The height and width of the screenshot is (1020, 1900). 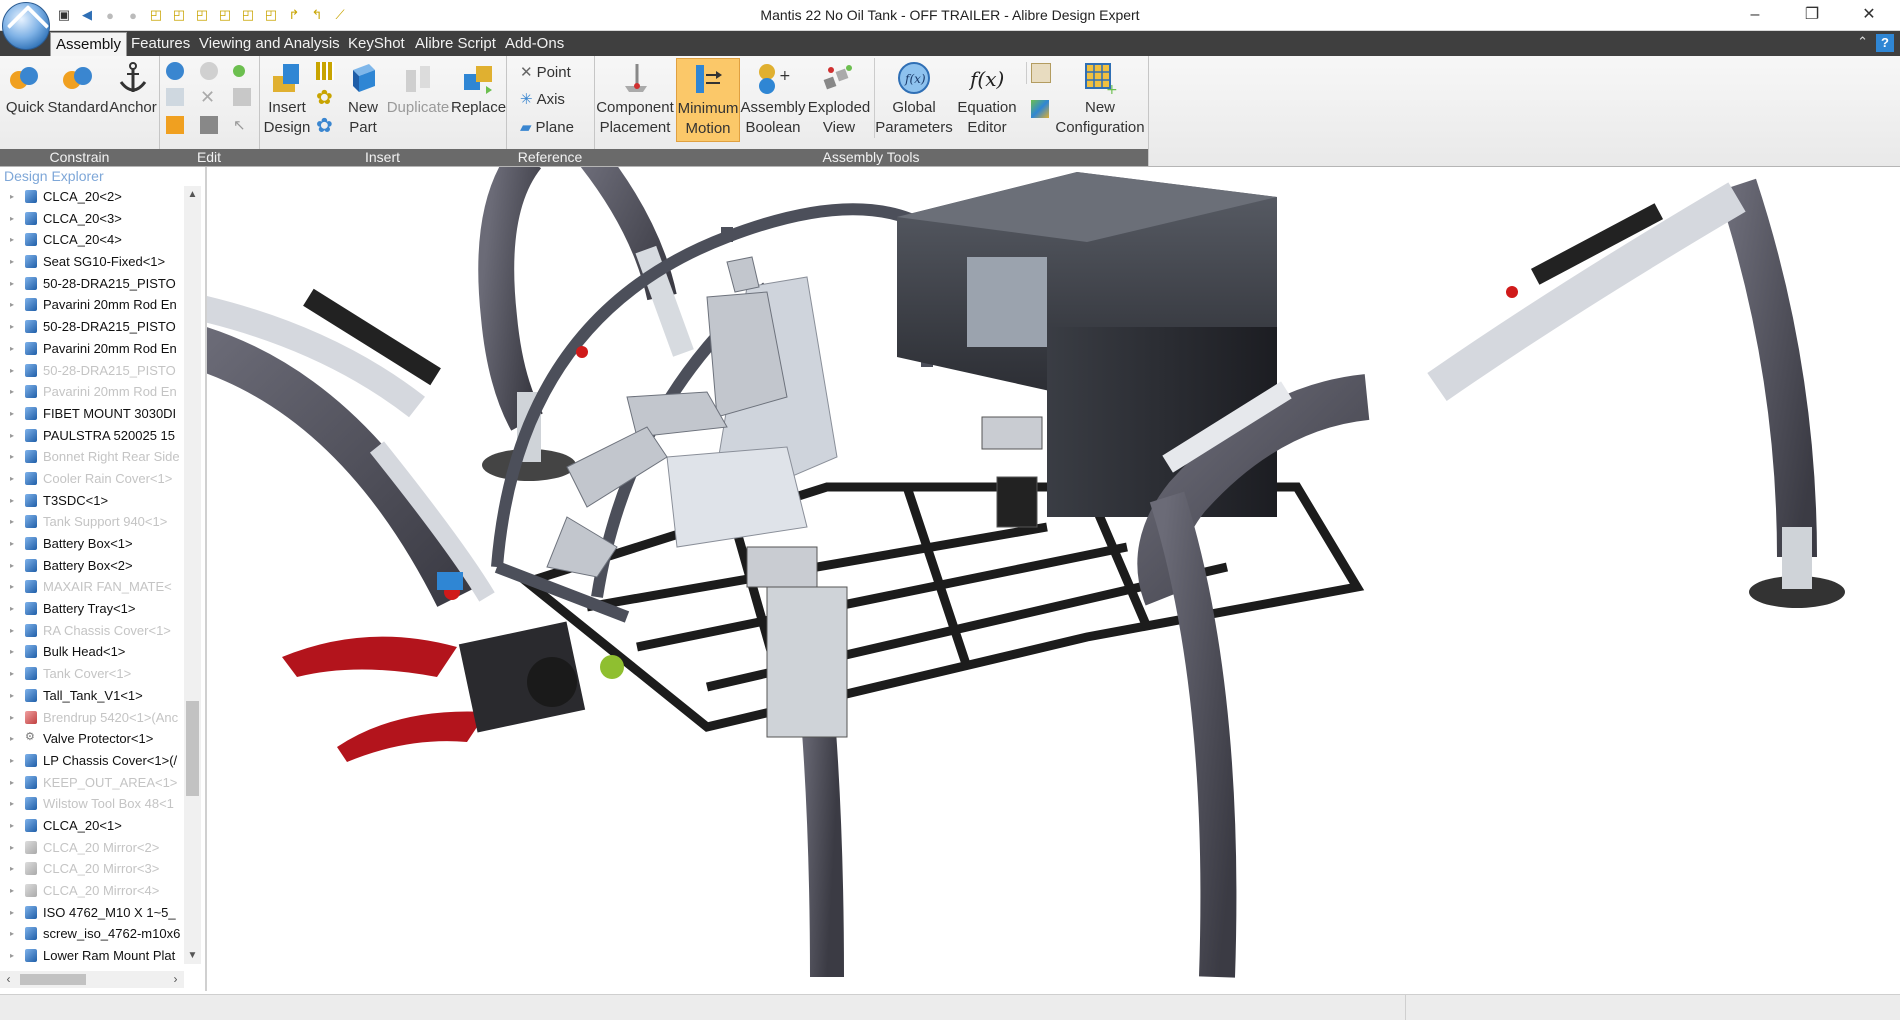 I want to click on tree-item: ▸ CLCA_20 Mirror<2>, so click(x=92, y=848).